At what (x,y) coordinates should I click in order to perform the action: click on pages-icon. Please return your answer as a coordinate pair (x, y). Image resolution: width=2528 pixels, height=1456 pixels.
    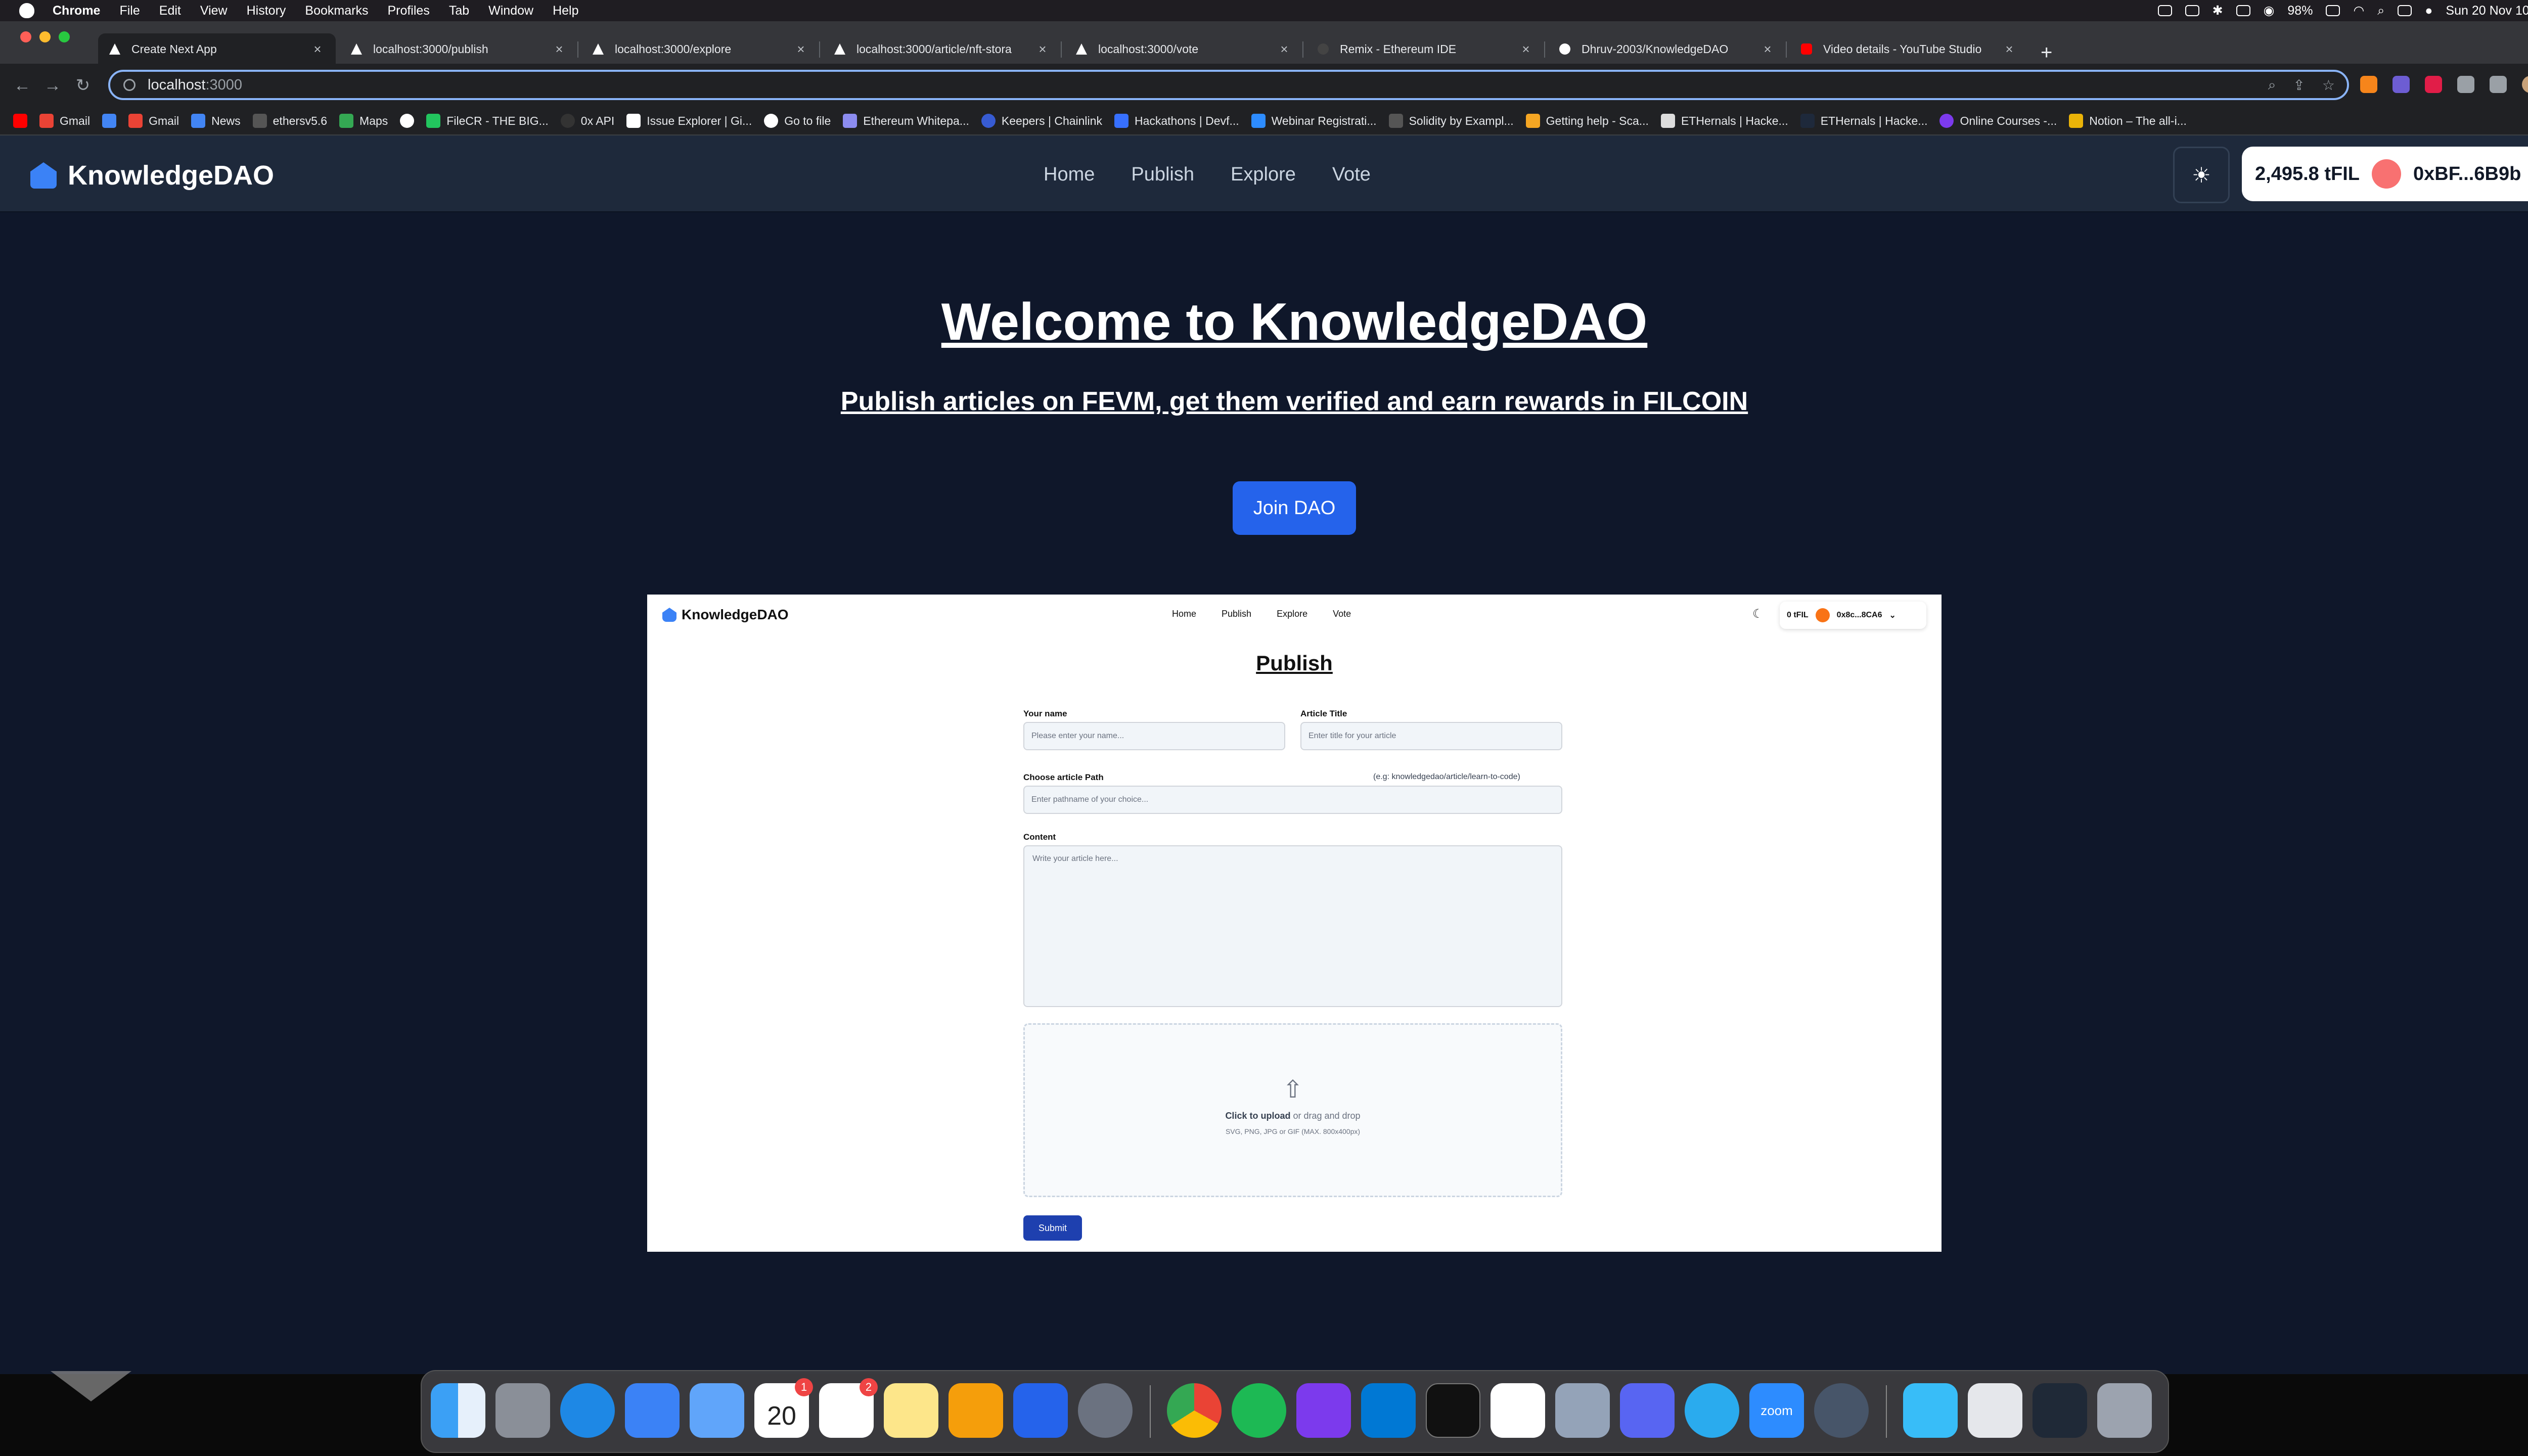
    Looking at the image, I should click on (976, 1410).